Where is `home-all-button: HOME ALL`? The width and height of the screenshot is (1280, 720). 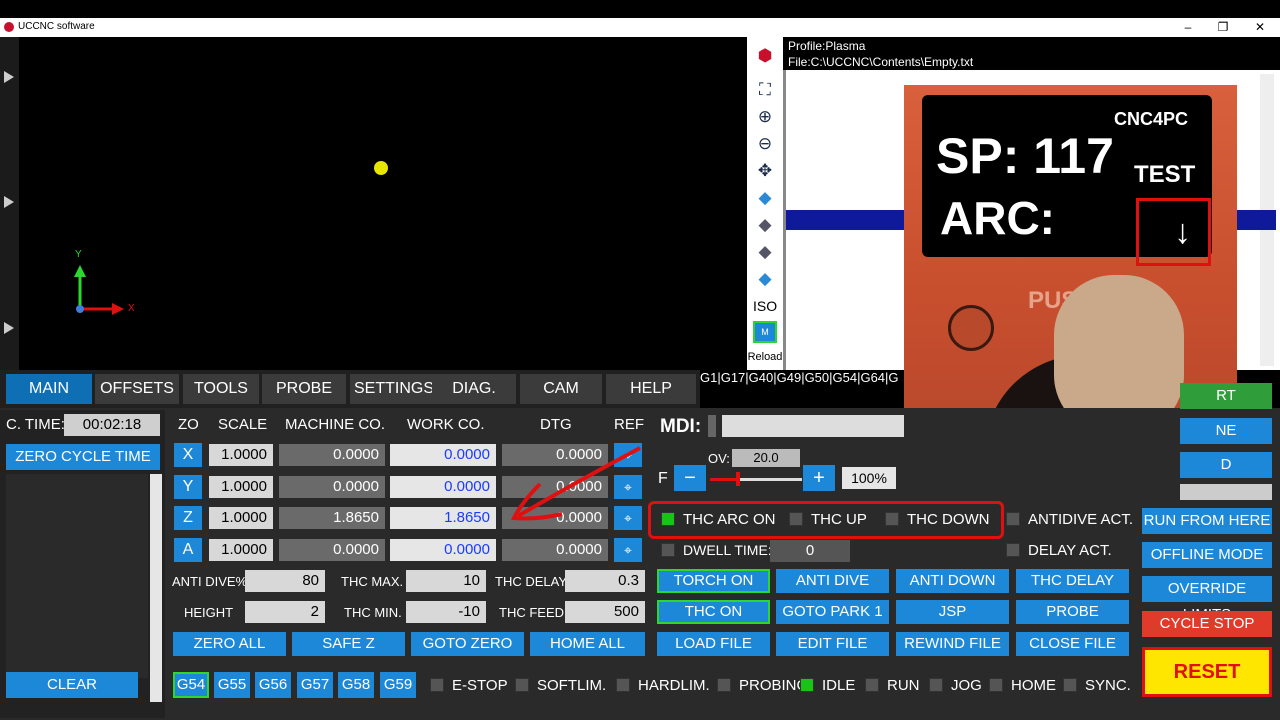
home-all-button: HOME ALL is located at coordinates (587, 644).